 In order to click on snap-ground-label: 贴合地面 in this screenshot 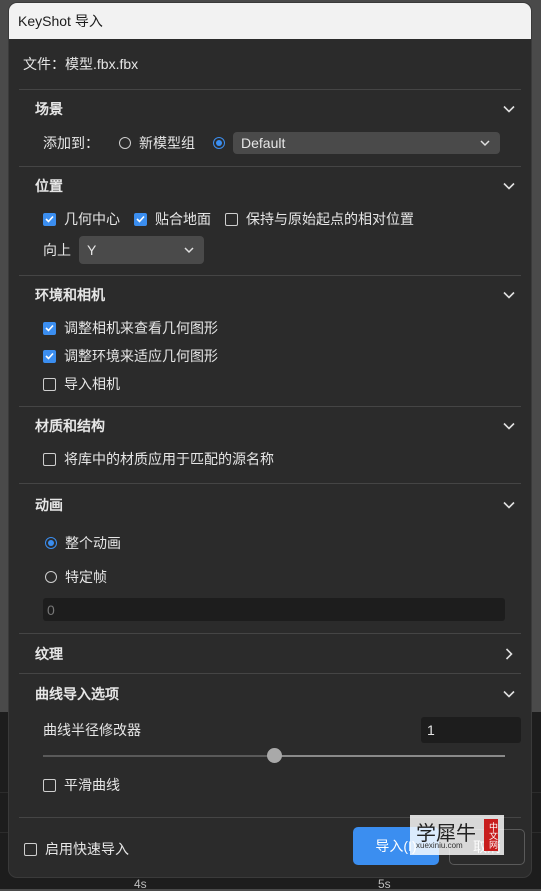, I will do `click(183, 219)`.